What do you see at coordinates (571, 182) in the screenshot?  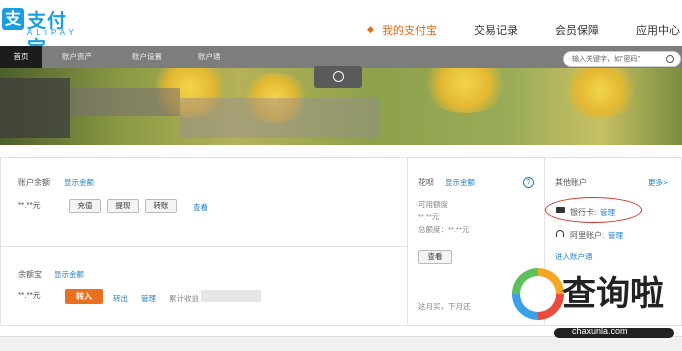 I see `other-accounts-title: 其他账户` at bounding box center [571, 182].